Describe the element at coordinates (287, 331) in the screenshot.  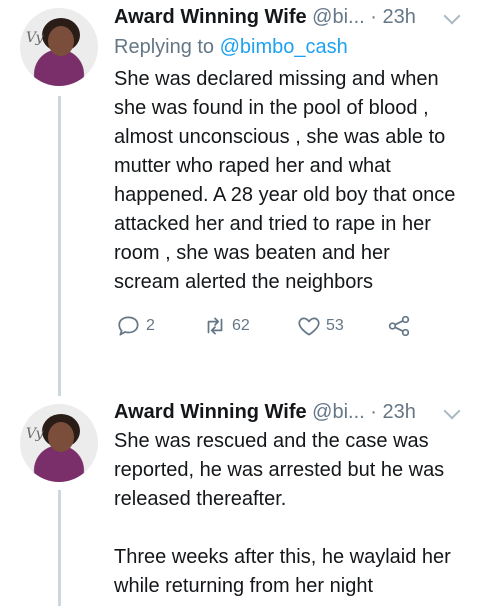
I see `tweet-actions: 2 62 53` at that location.